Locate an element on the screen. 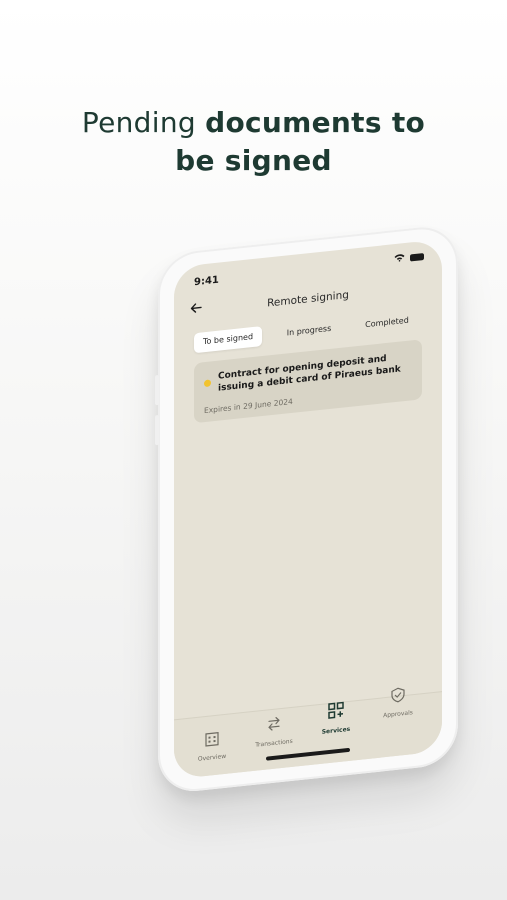 The height and width of the screenshot is (900, 507). tab-completed: Completed is located at coordinates (387, 322).